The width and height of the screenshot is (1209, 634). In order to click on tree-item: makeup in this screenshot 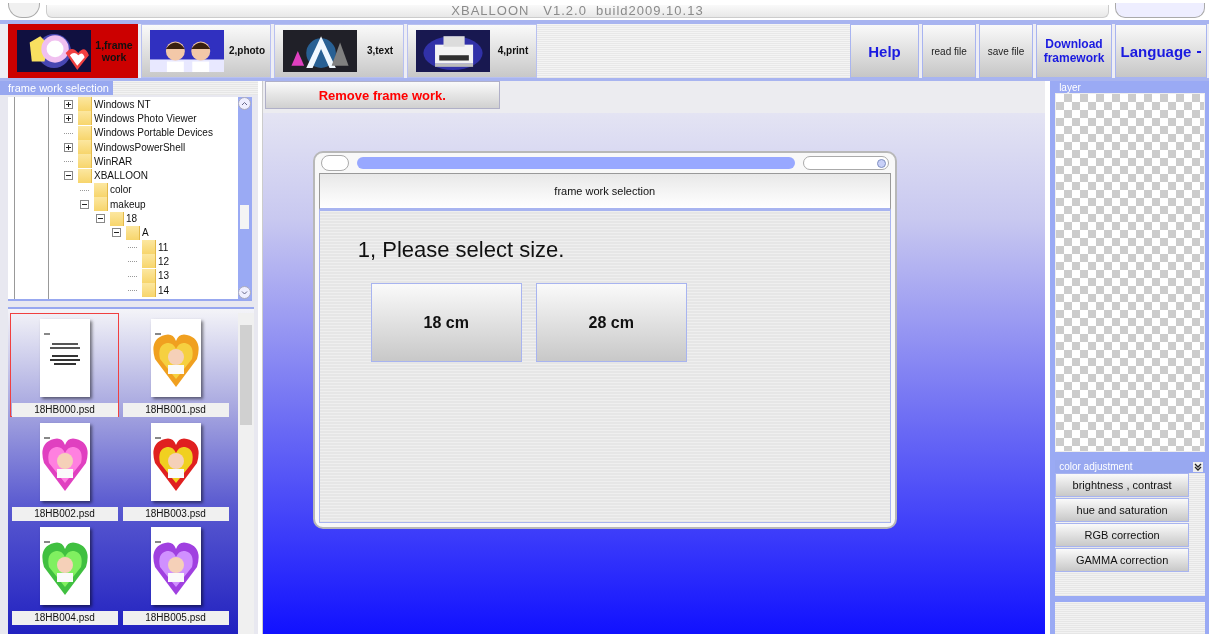, I will do `click(128, 204)`.